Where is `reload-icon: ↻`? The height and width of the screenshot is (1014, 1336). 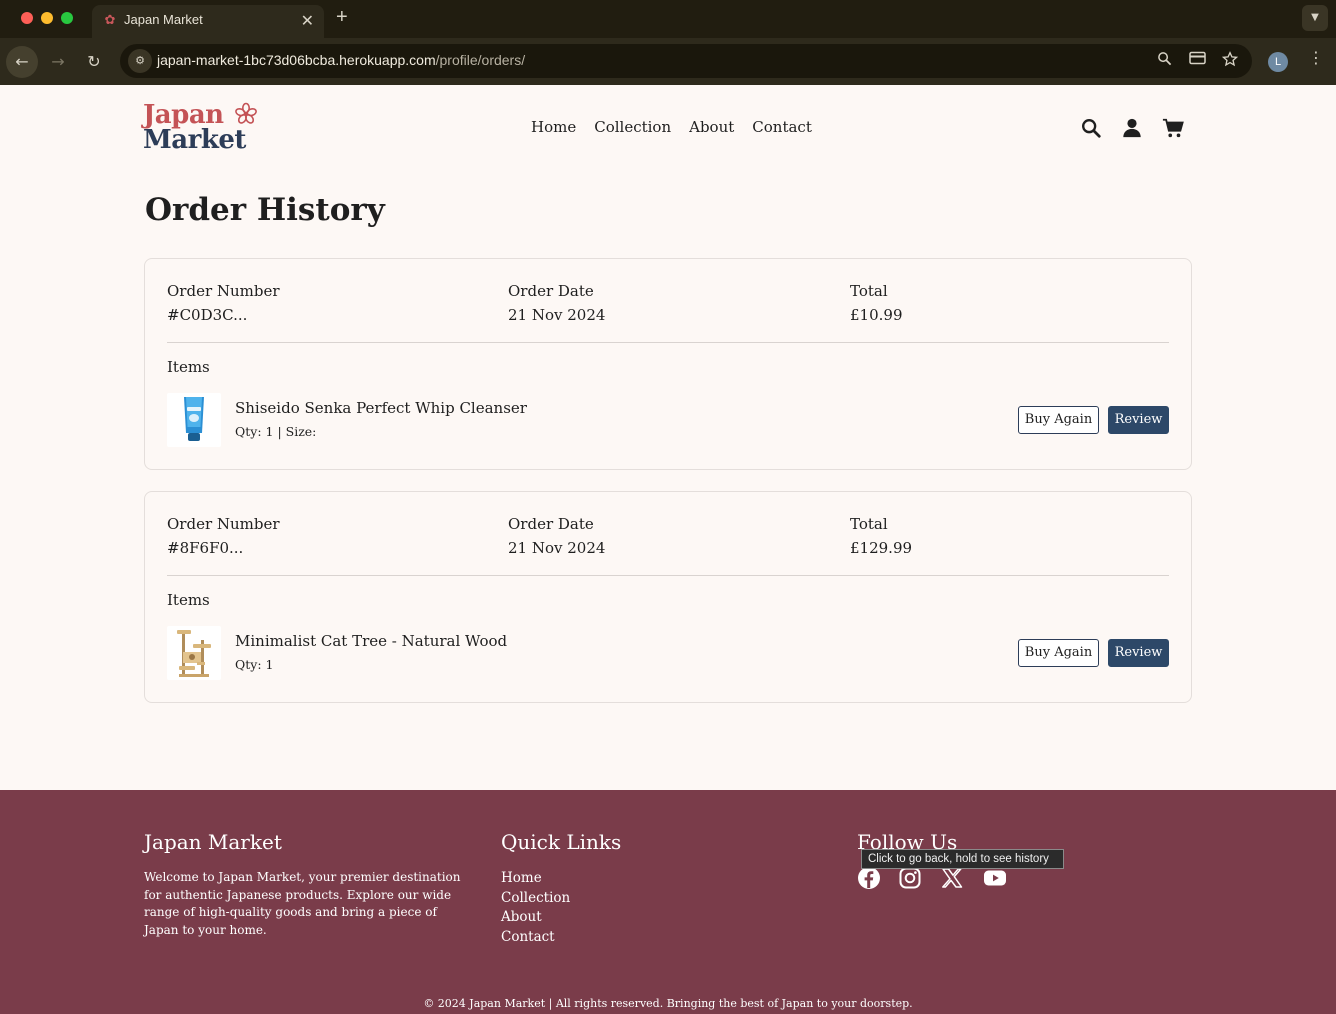
reload-icon: ↻ is located at coordinates (94, 62).